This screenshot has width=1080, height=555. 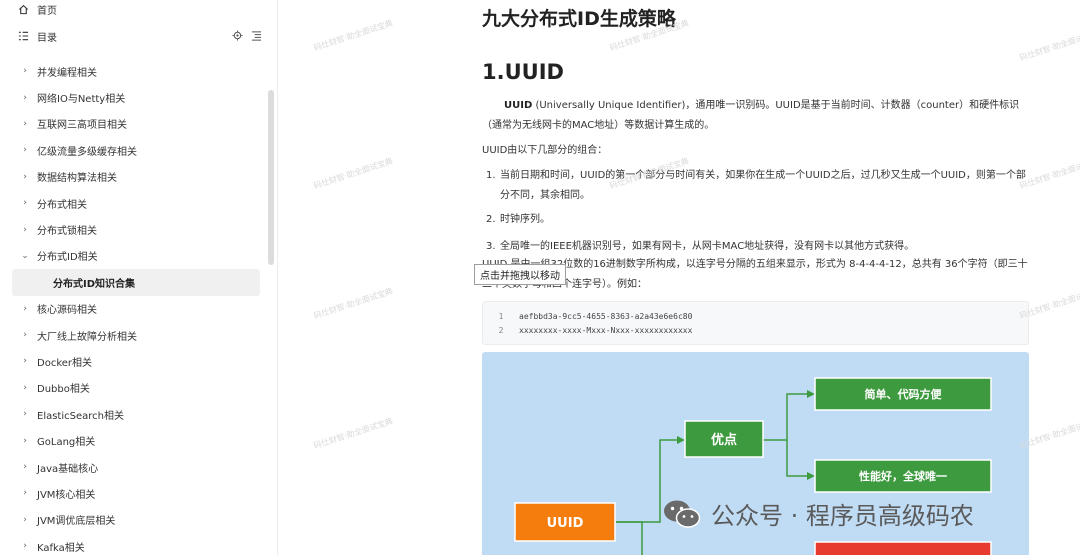 What do you see at coordinates (842, 516) in the screenshot?
I see `wechat-label: 公众号 · 程序员高级码农` at bounding box center [842, 516].